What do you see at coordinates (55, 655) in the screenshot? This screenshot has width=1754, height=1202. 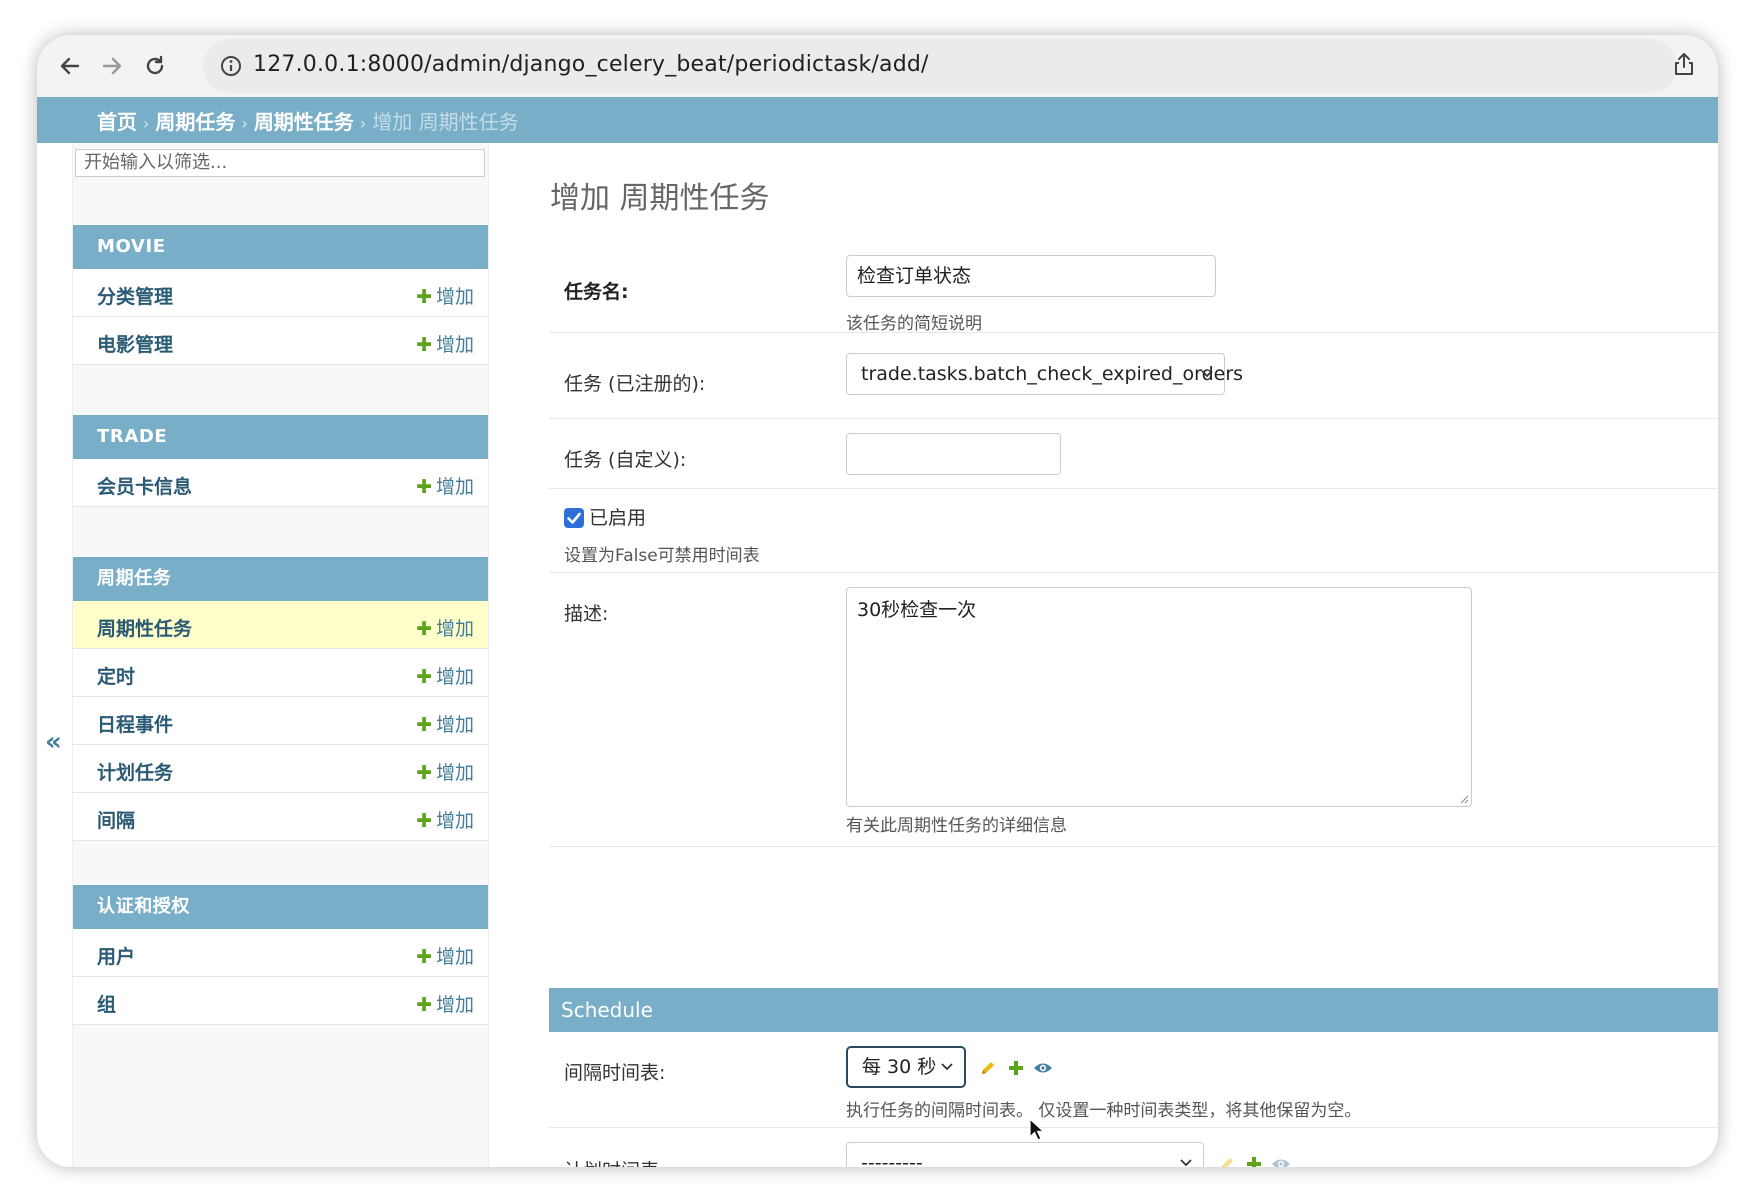 I see `sidebar-collapse-strip: «` at bounding box center [55, 655].